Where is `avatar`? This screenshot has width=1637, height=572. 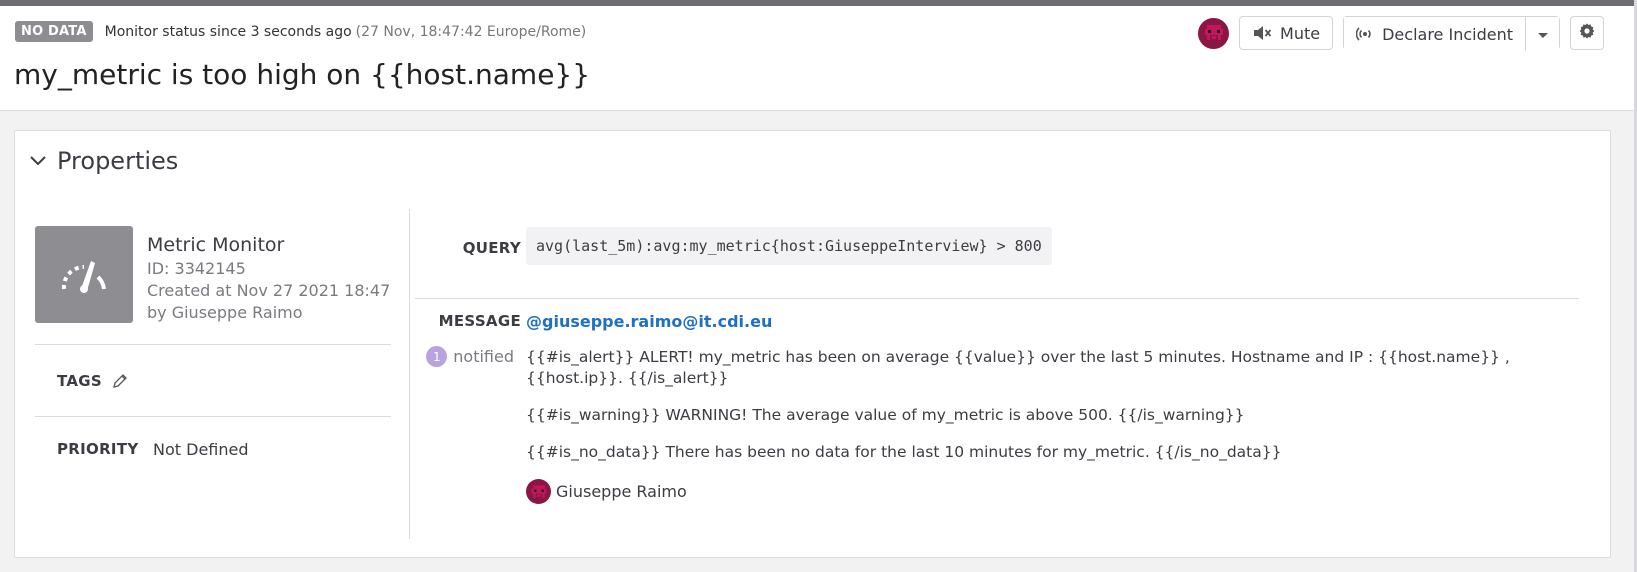 avatar is located at coordinates (1214, 33).